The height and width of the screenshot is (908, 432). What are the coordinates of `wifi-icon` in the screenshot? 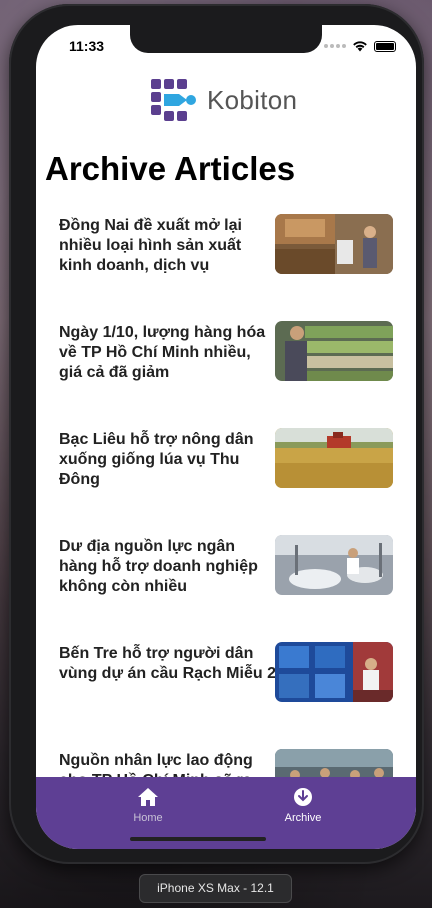 It's located at (360, 46).